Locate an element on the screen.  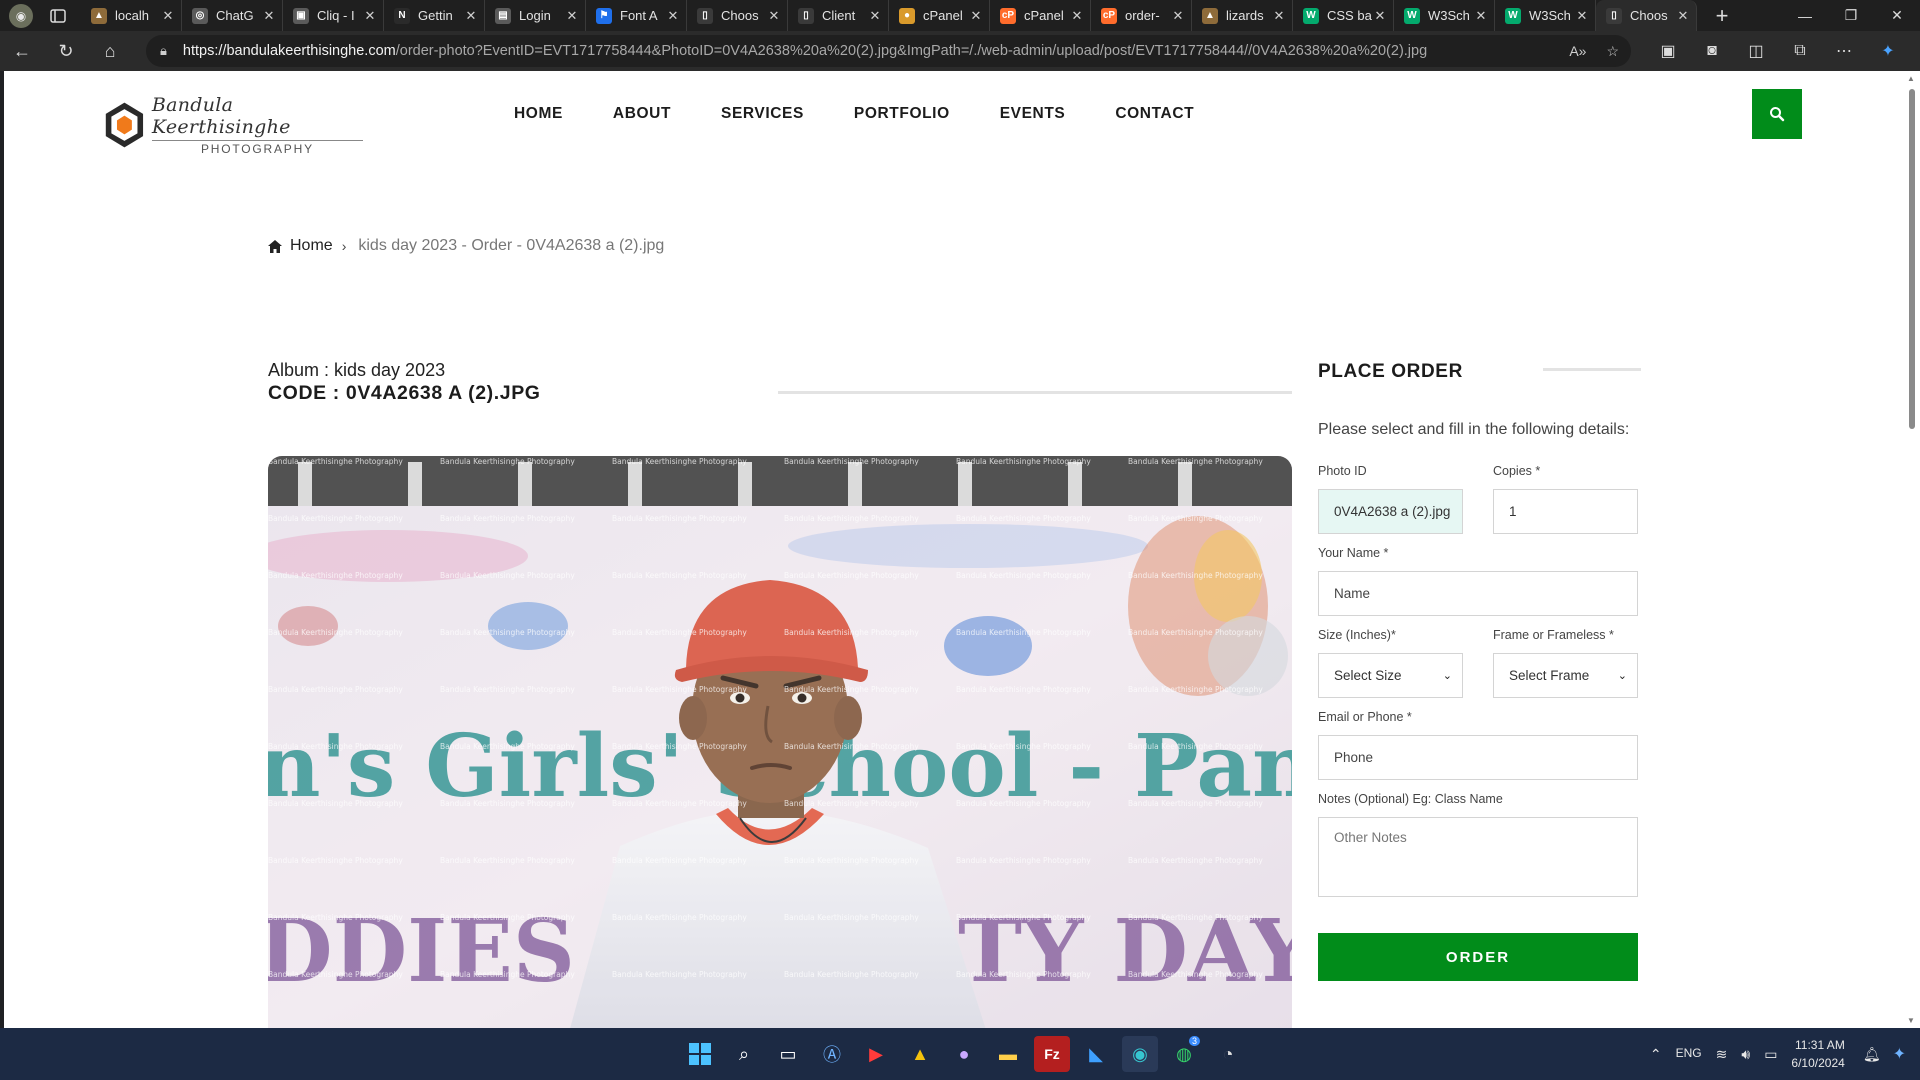
minimize-icon: — is located at coordinates (1805, 15).